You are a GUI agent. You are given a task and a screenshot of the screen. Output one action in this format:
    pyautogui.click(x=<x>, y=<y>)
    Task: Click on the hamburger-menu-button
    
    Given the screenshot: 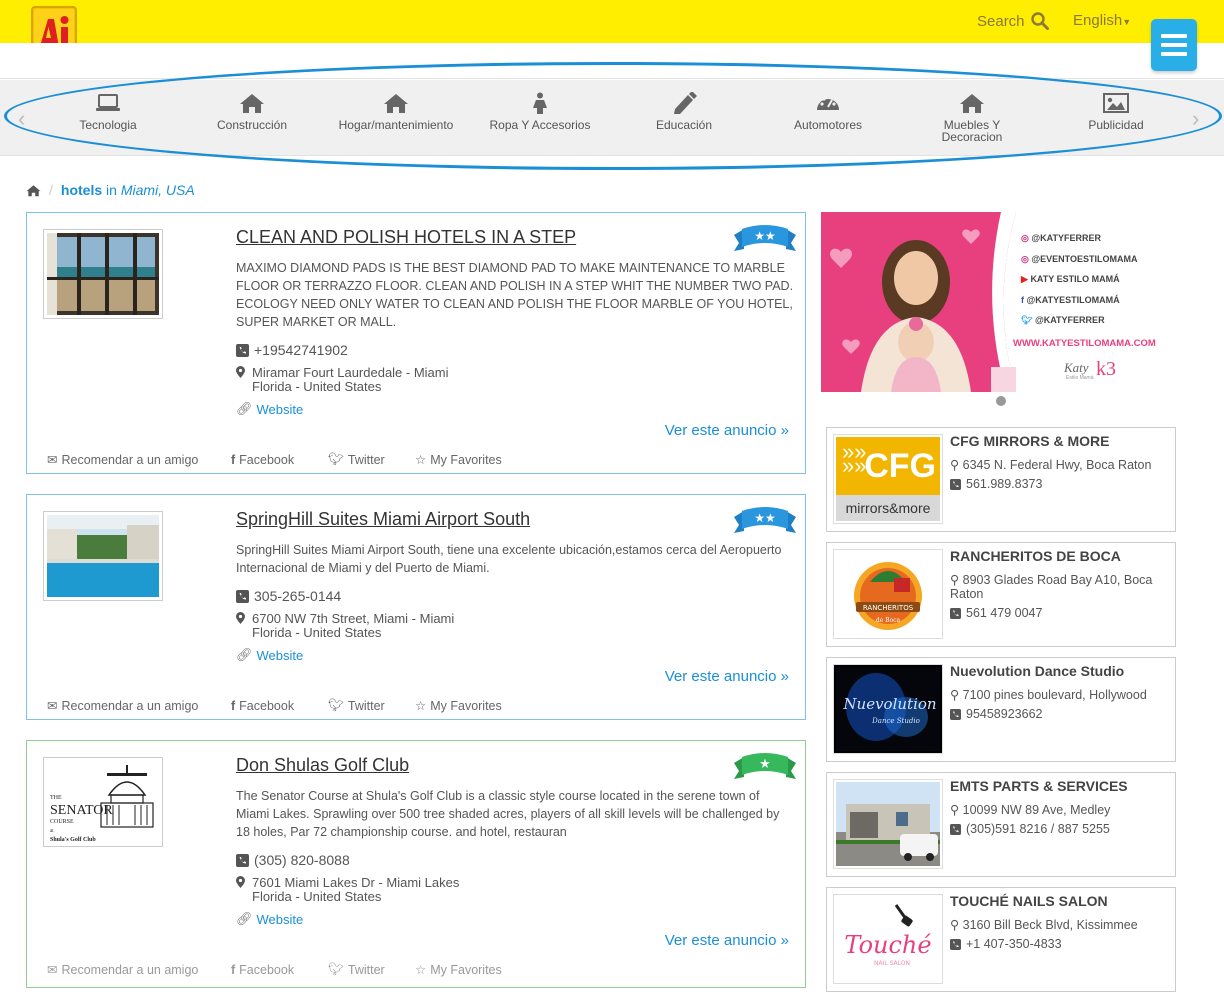 What is the action you would take?
    pyautogui.click(x=1174, y=45)
    